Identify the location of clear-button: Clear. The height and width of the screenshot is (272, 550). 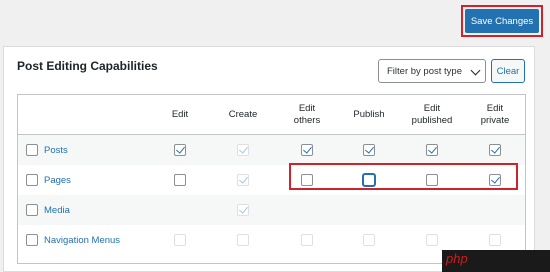
(508, 71).